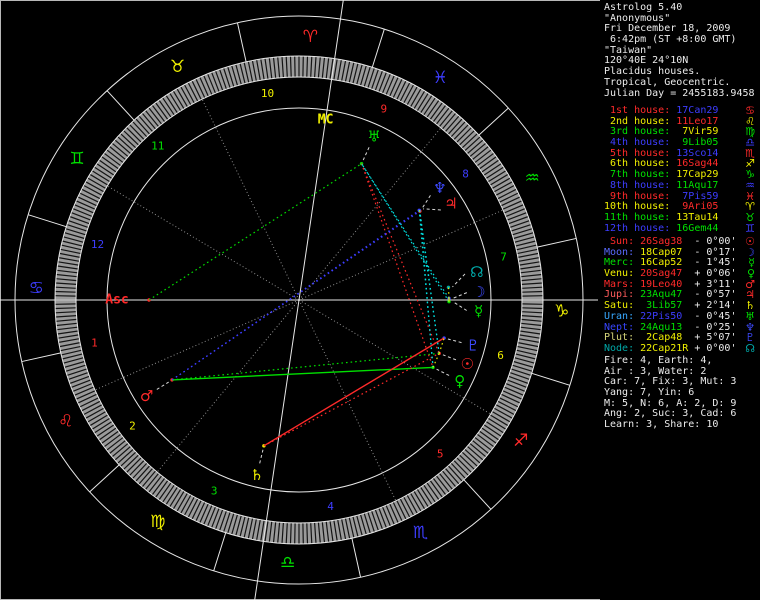  I want to click on planet-velocity-offset: - 0°17', so click(709, 252).